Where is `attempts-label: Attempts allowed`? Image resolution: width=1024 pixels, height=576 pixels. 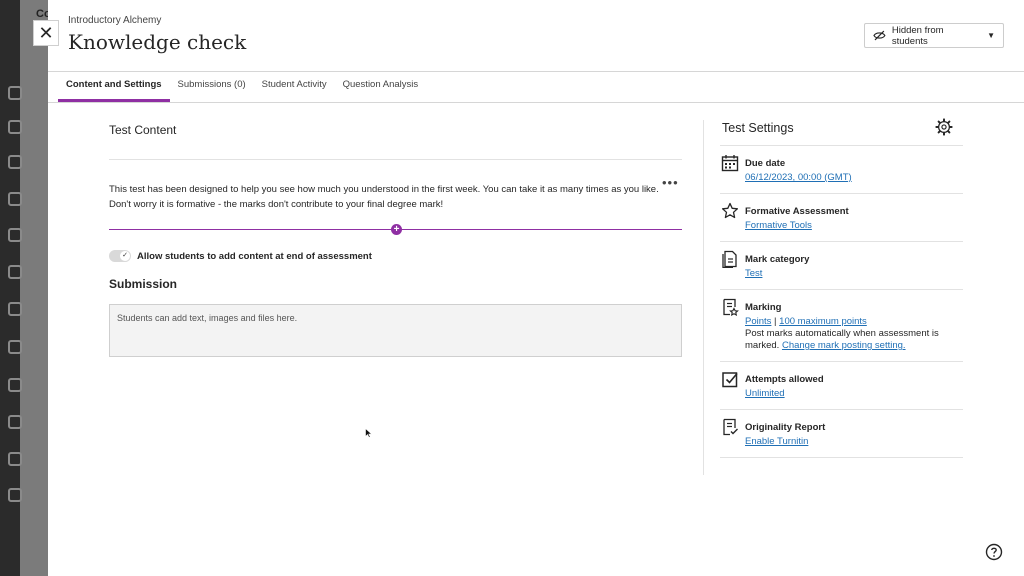 attempts-label: Attempts allowed is located at coordinates (784, 379).